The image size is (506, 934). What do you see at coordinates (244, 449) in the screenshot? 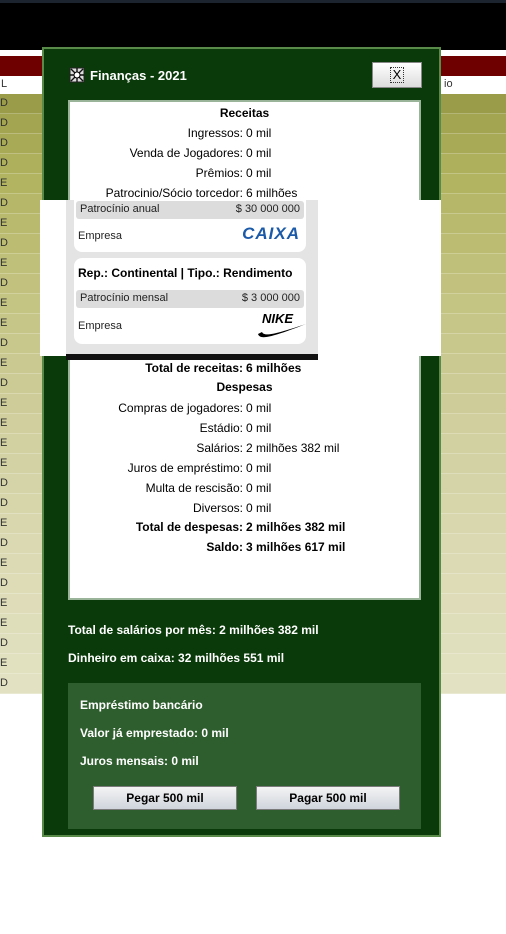
I see `despesa-row-salarios: Salários: 2 milhões 382 mil` at bounding box center [244, 449].